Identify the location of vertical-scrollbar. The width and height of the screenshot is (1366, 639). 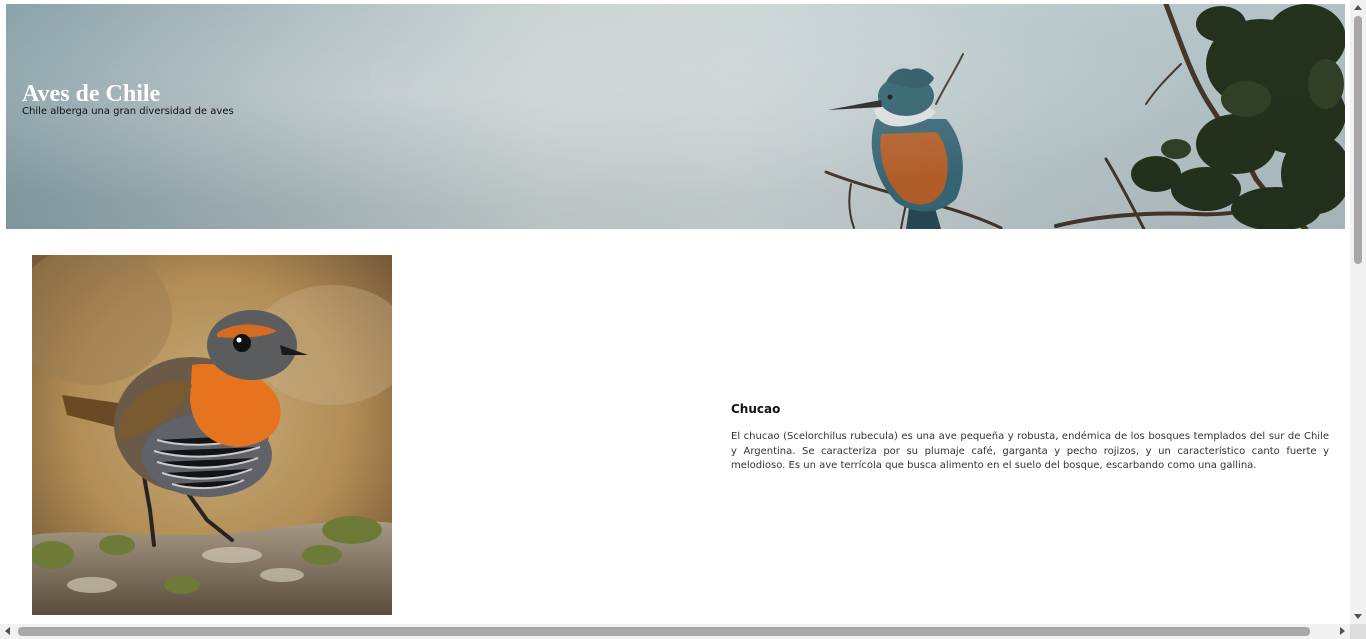
(1358, 312).